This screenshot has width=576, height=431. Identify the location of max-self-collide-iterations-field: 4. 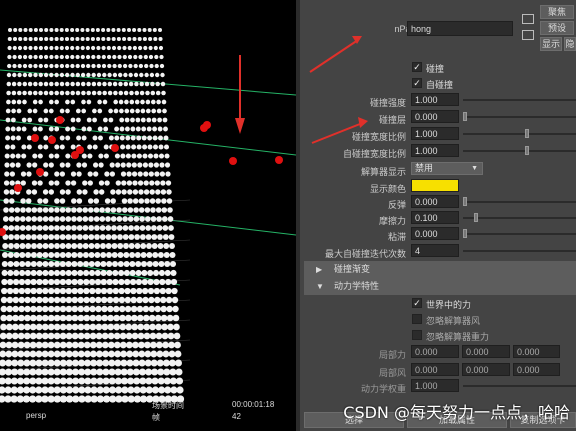
(435, 250).